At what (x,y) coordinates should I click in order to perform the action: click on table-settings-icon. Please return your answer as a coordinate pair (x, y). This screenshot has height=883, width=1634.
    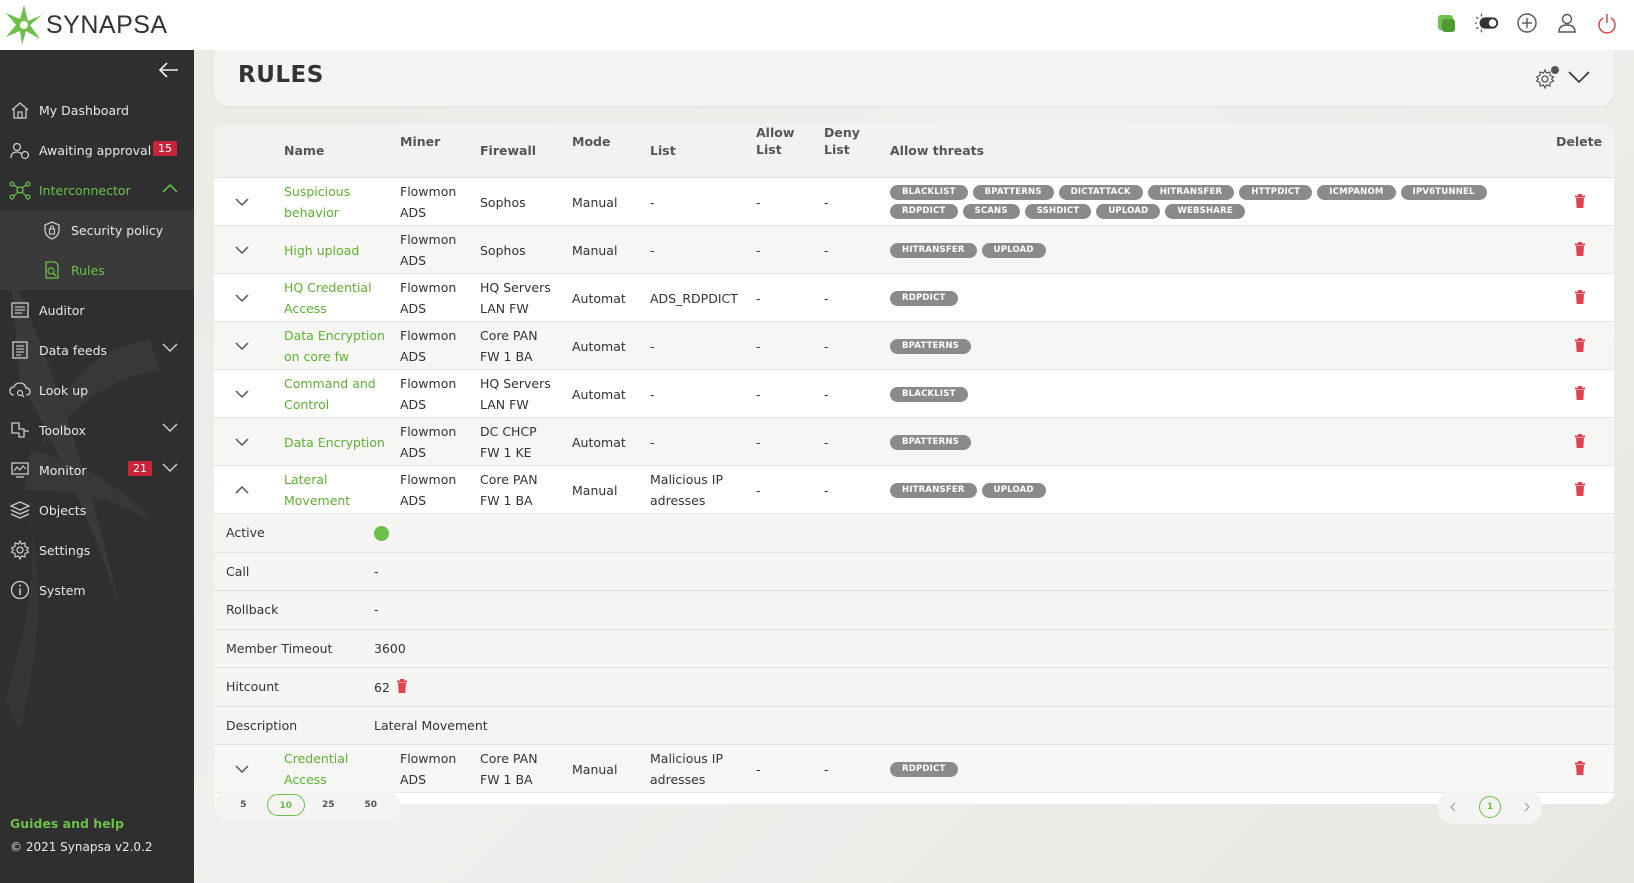
    Looking at the image, I should click on (1547, 78).